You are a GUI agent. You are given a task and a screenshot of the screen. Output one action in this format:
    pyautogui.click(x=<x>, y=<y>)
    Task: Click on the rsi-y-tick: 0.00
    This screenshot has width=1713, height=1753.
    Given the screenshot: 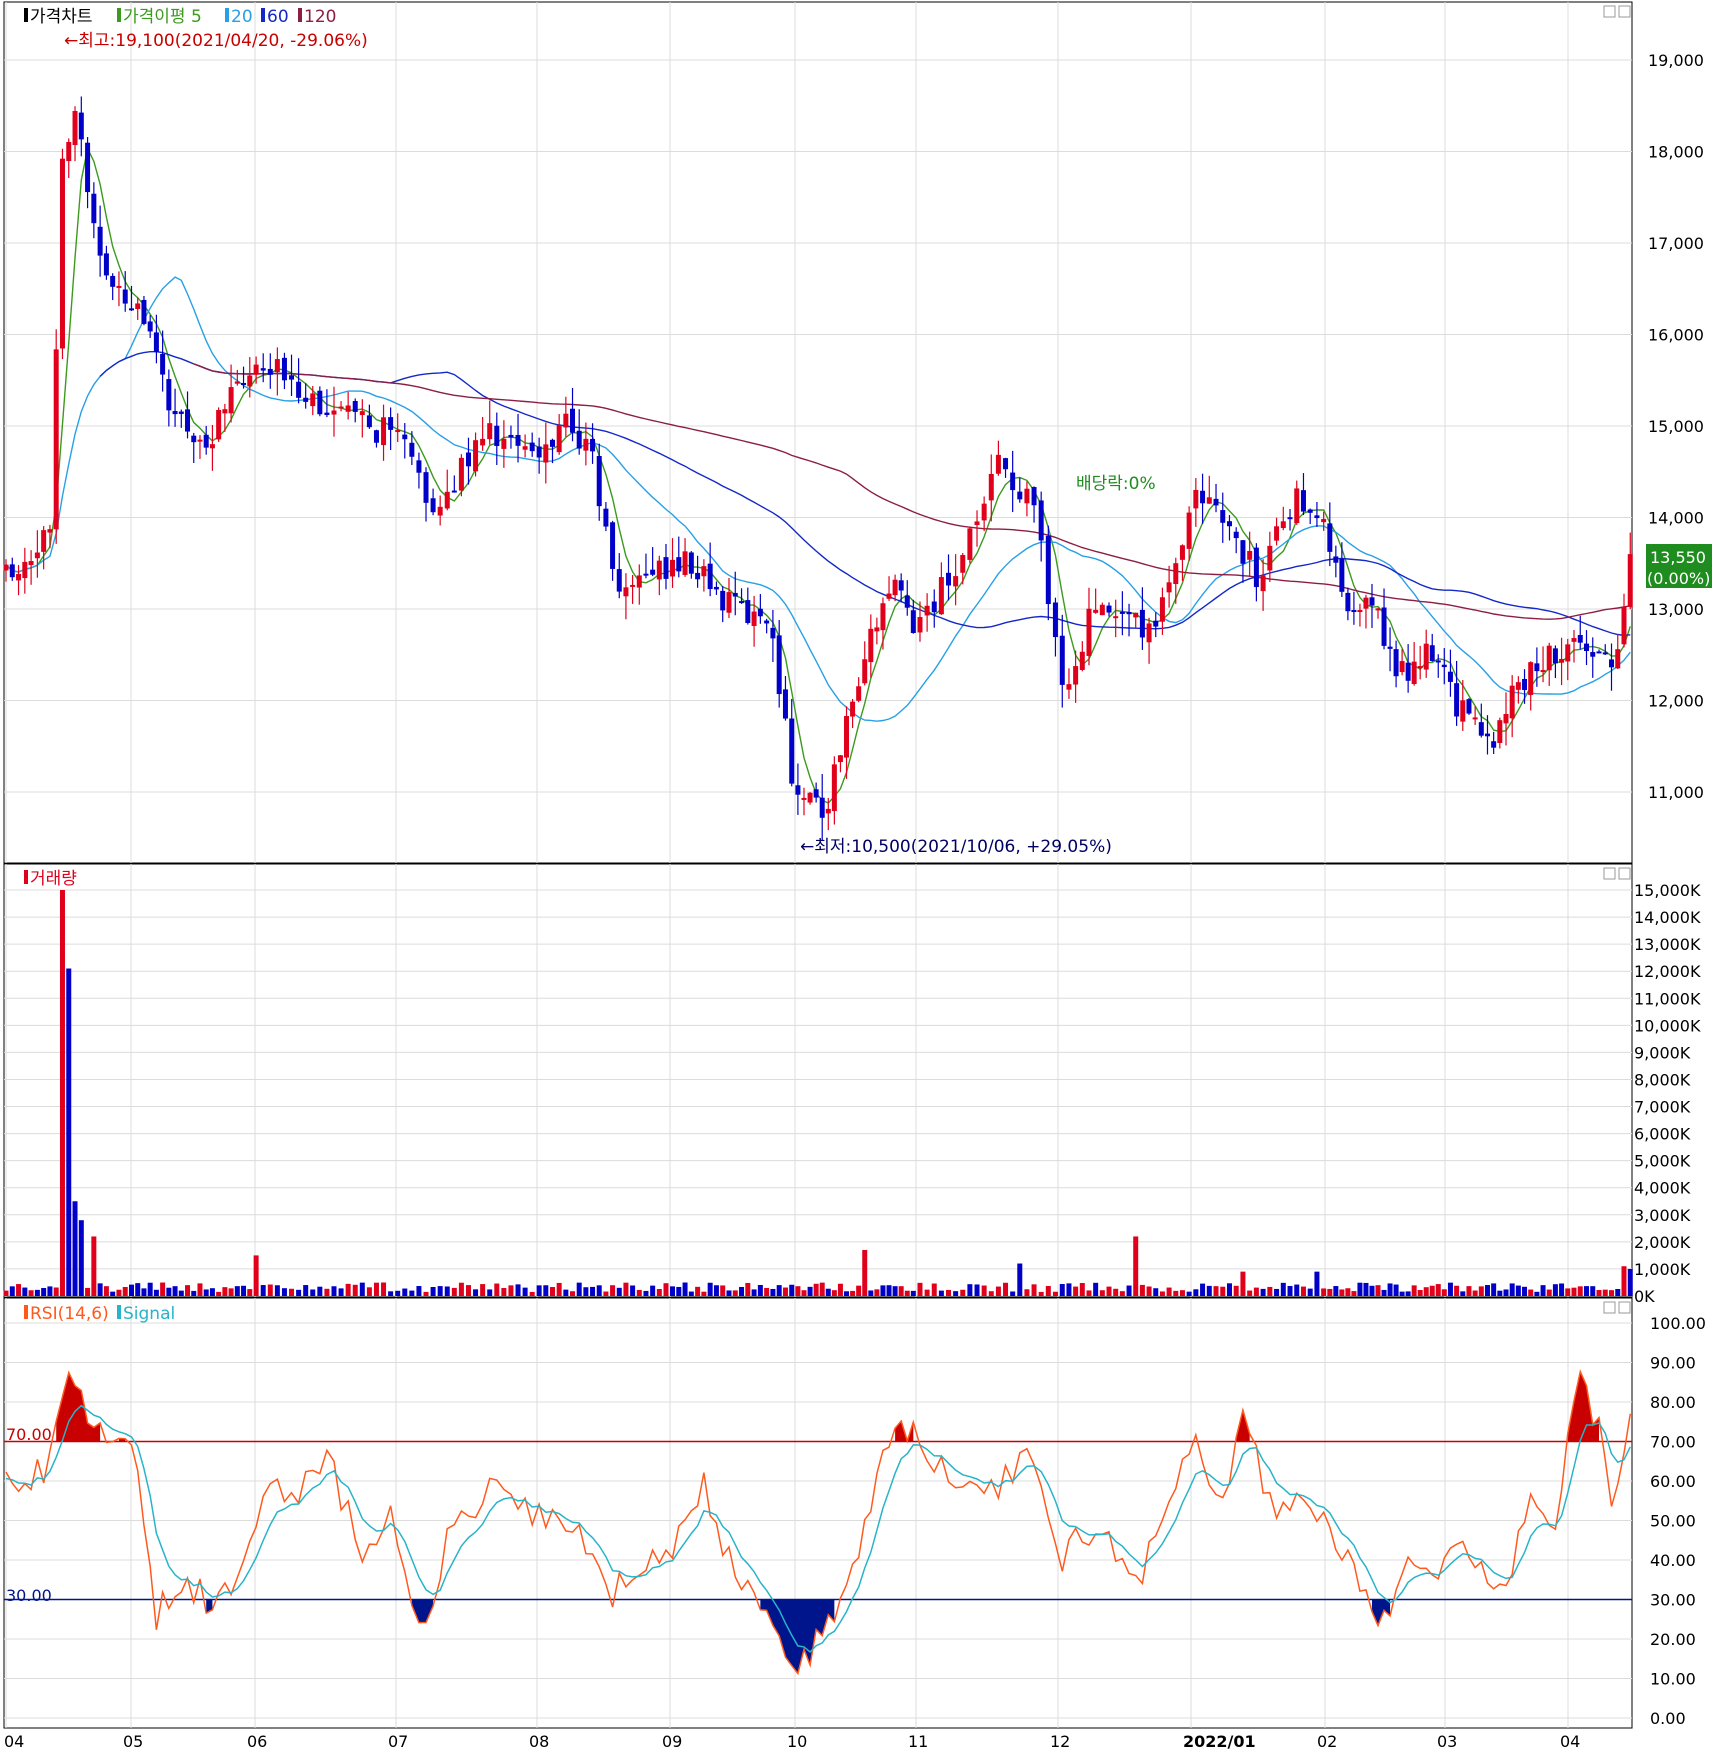 What is the action you would take?
    pyautogui.click(x=1668, y=1718)
    